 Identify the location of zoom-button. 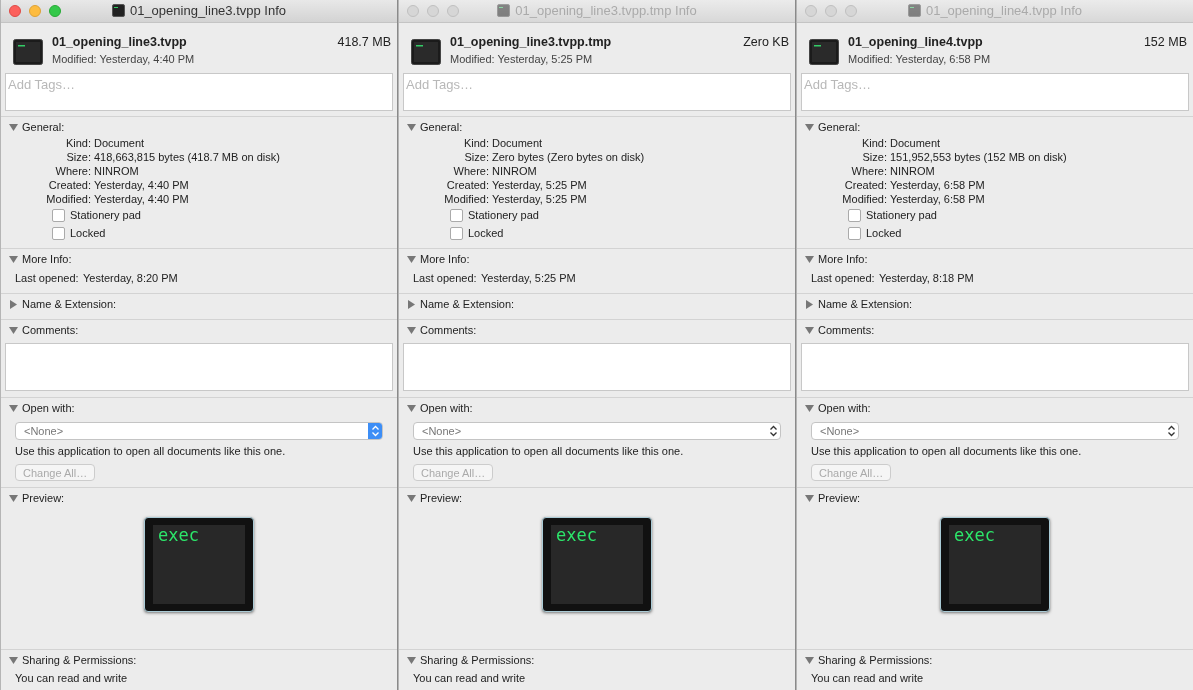
(55, 10).